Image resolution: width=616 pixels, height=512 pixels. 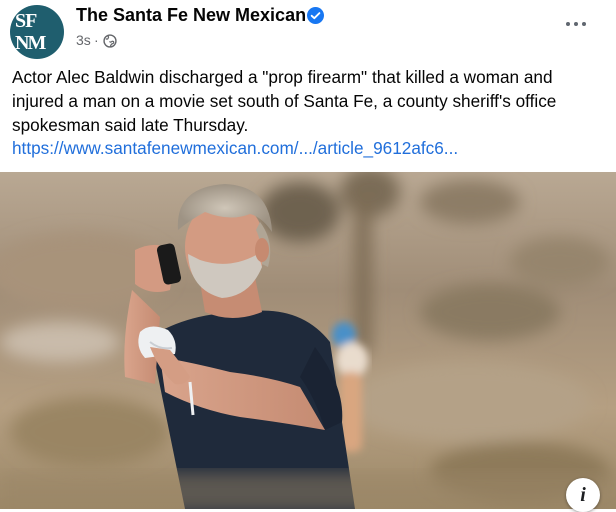 I want to click on post-timestamp: 3s, so click(x=83, y=40).